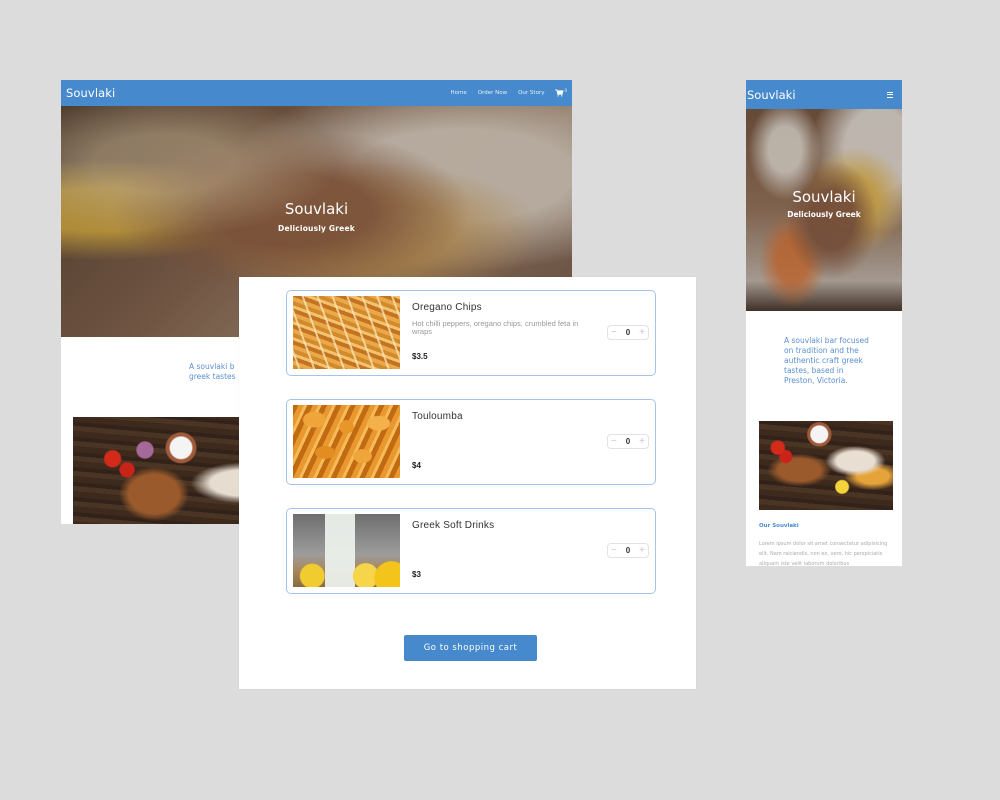 This screenshot has width=1000, height=800. I want to click on shopping-cart-icon, so click(559, 93).